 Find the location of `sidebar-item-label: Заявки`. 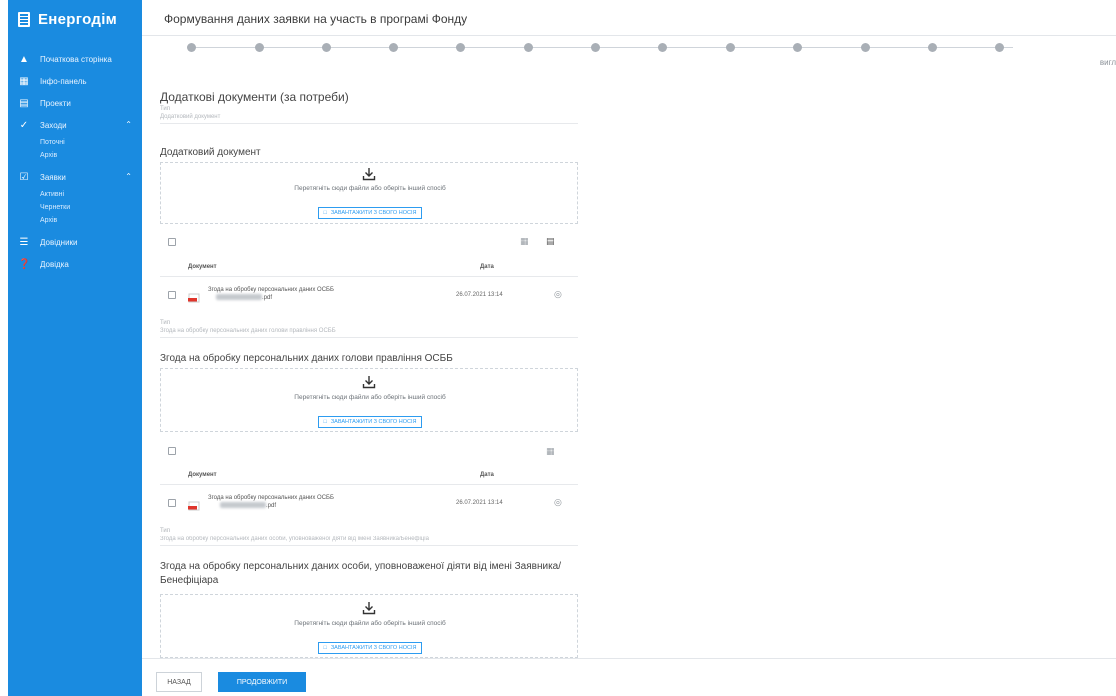

sidebar-item-label: Заявки is located at coordinates (53, 177).